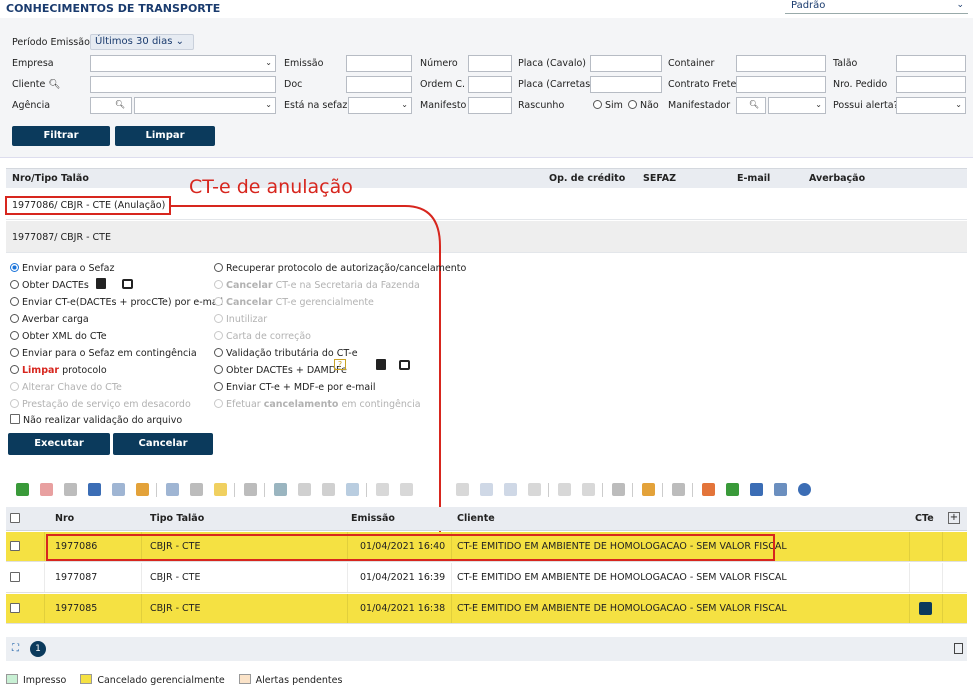  Describe the element at coordinates (62, 268) in the screenshot. I see `action-option: Enviar para o Sefaz` at that location.